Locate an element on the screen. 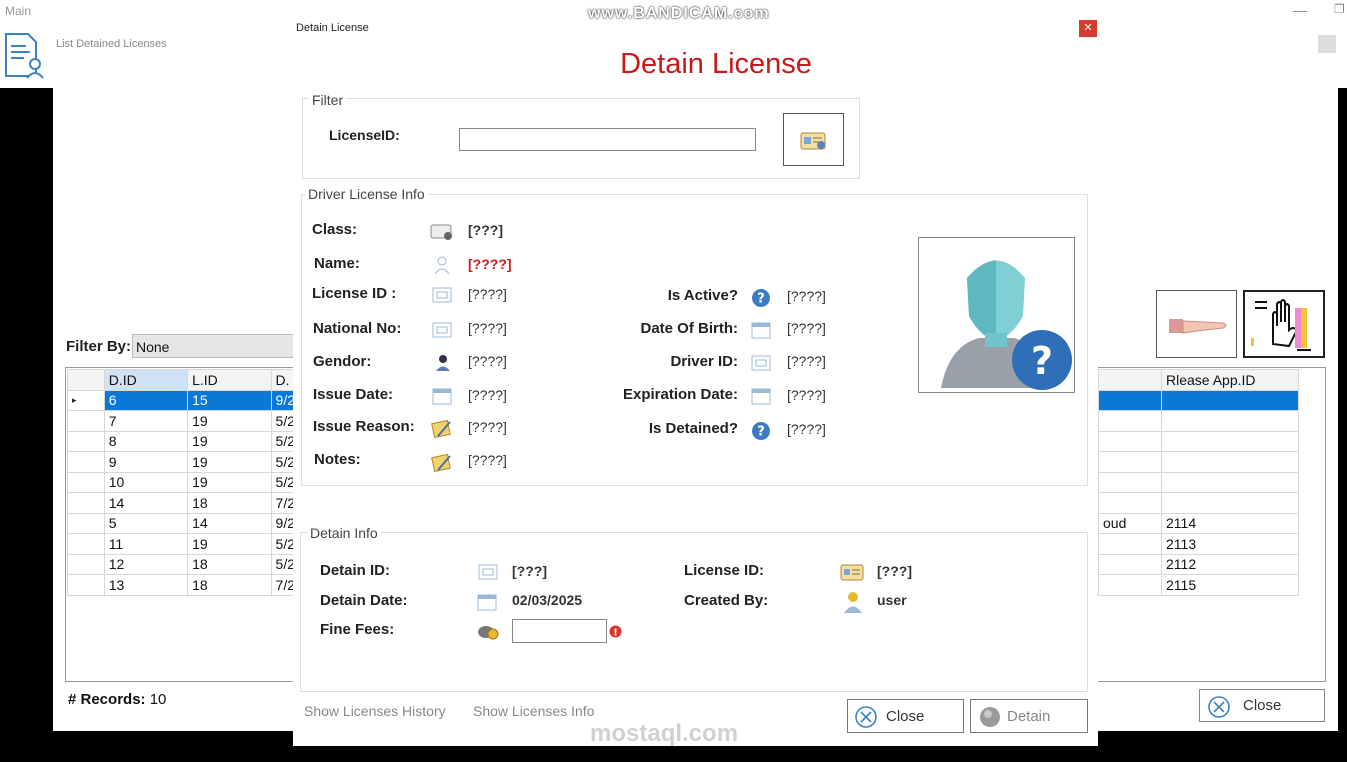  minimize-icon: — is located at coordinates (1300, 10).